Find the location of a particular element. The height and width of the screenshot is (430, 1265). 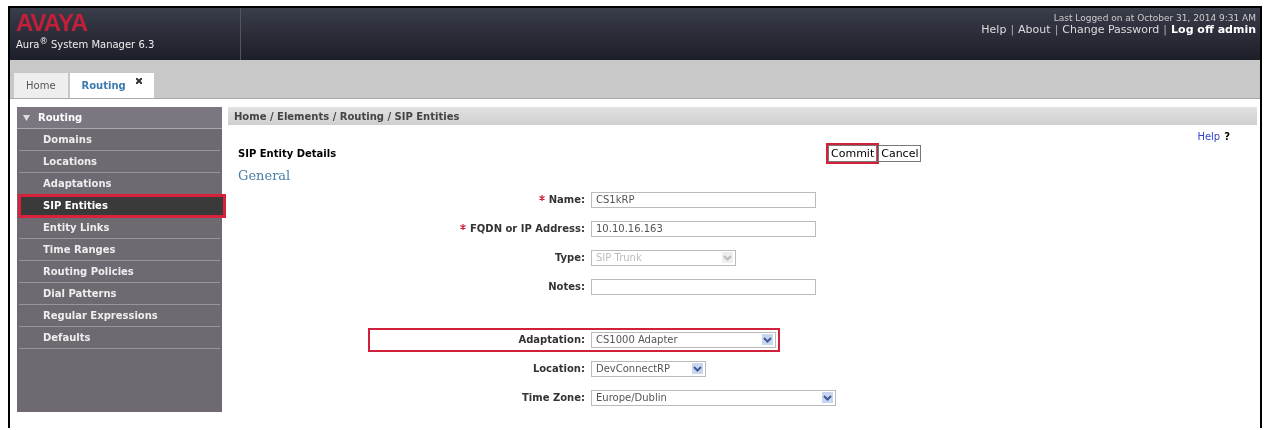

dropdown: DevConnectRP is located at coordinates (648, 368).